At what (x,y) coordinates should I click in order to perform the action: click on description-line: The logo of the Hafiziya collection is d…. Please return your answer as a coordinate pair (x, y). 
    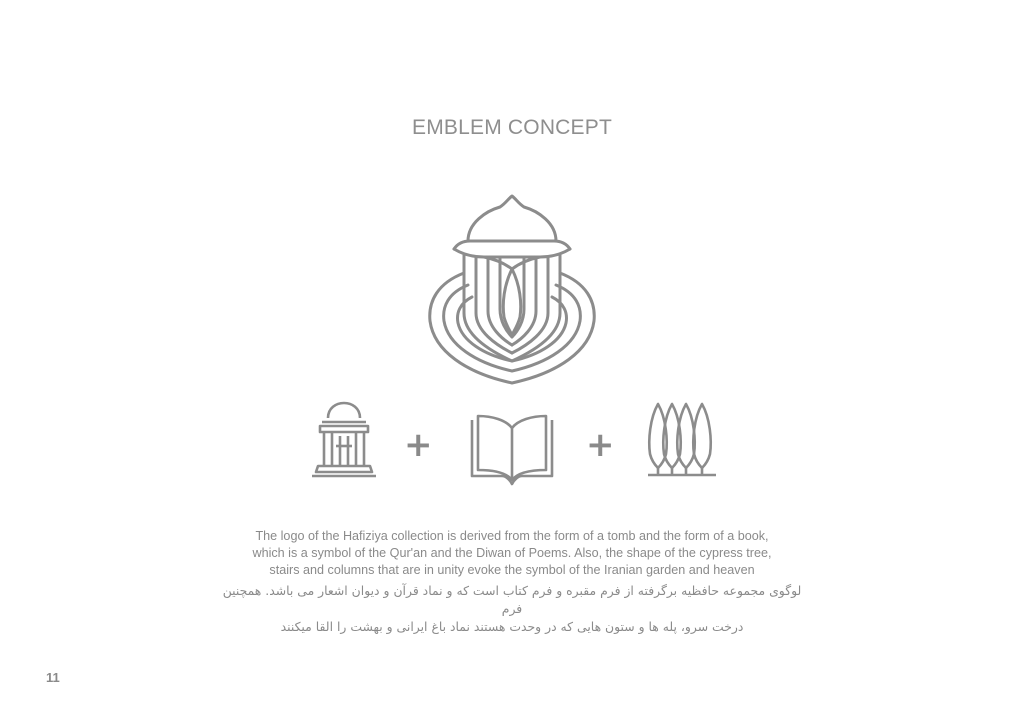
    Looking at the image, I should click on (512, 536).